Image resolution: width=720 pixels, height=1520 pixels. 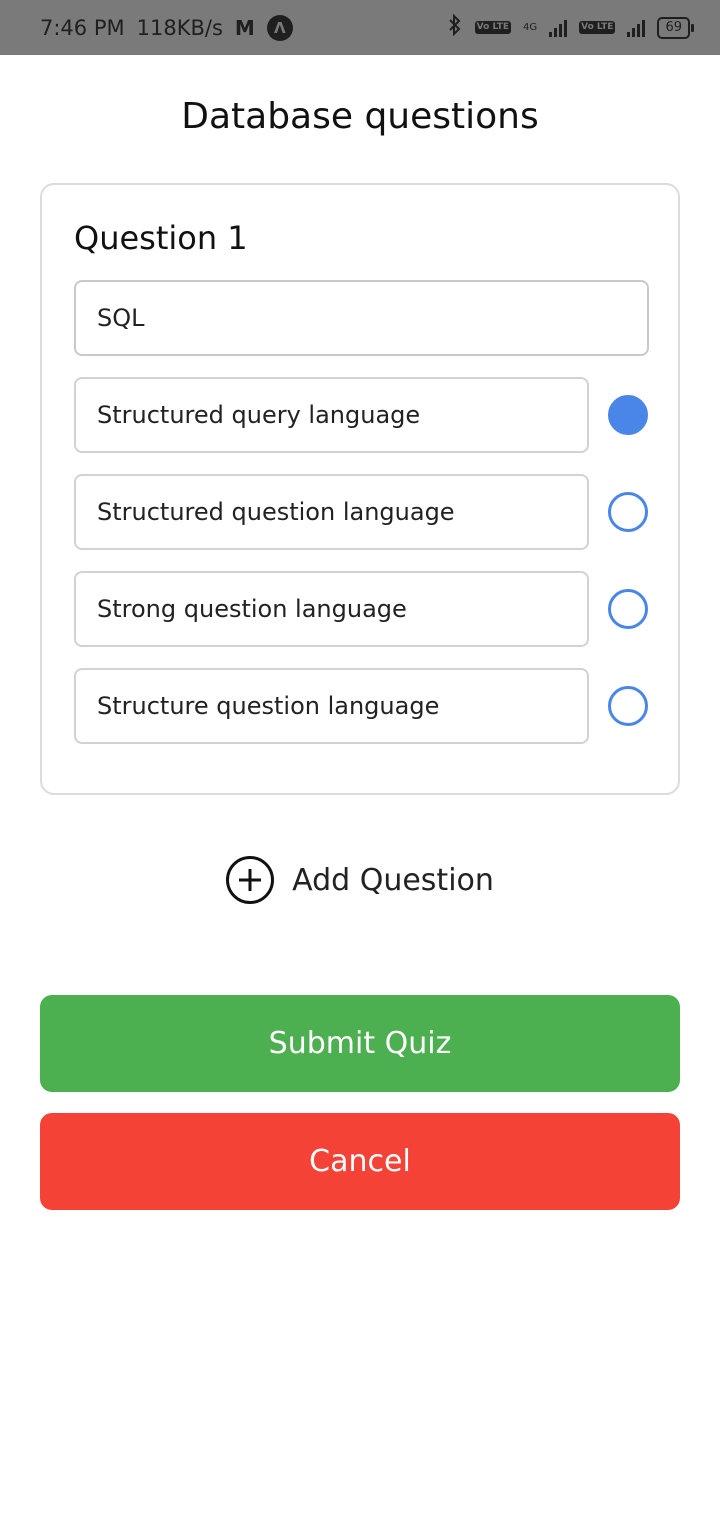 I want to click on battery-icon: 69, so click(x=675, y=27).